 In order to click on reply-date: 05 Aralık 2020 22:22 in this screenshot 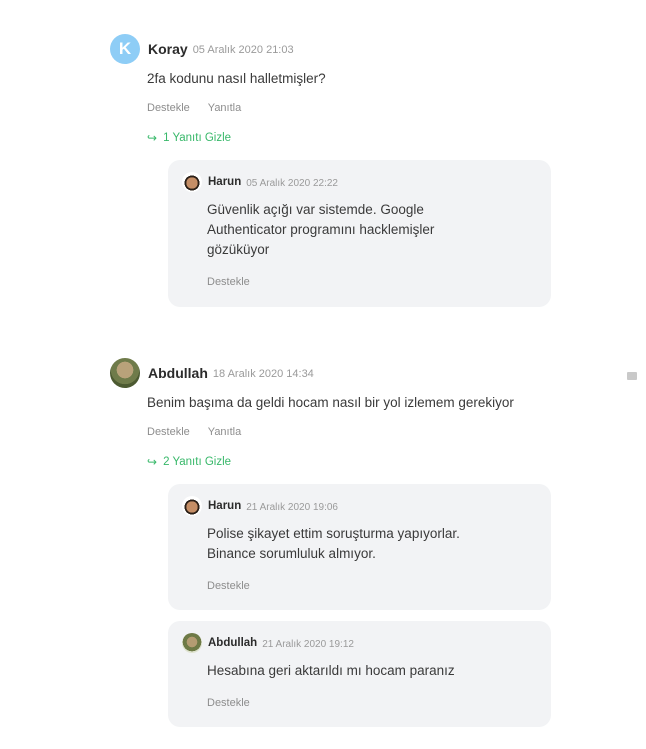, I will do `click(292, 183)`.